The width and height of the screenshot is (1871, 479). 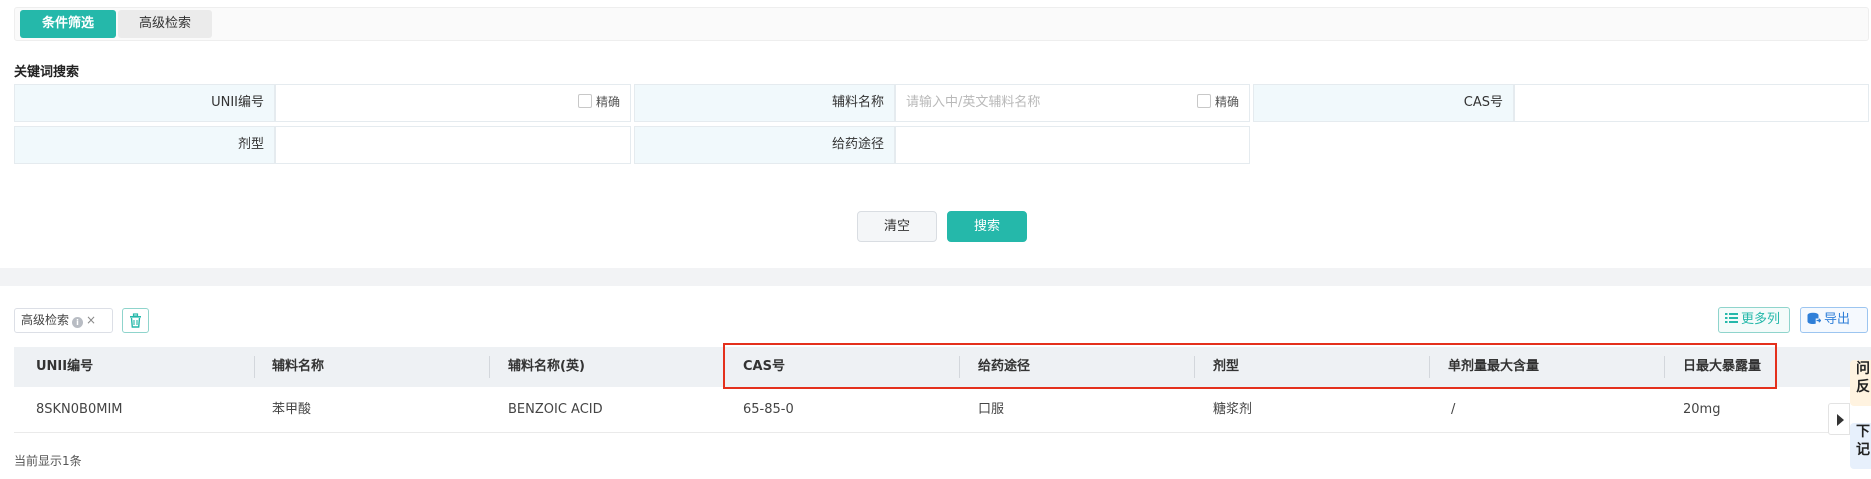 I want to click on excipient-exact-label: 精确, so click(x=1227, y=102).